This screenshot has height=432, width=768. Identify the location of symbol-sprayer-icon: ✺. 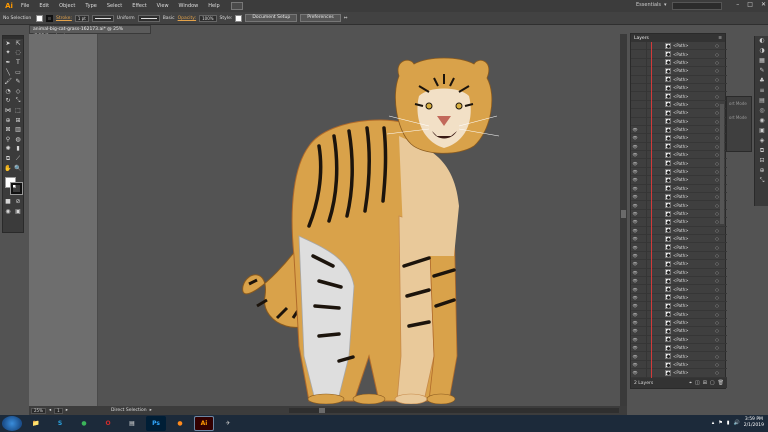
(8, 150).